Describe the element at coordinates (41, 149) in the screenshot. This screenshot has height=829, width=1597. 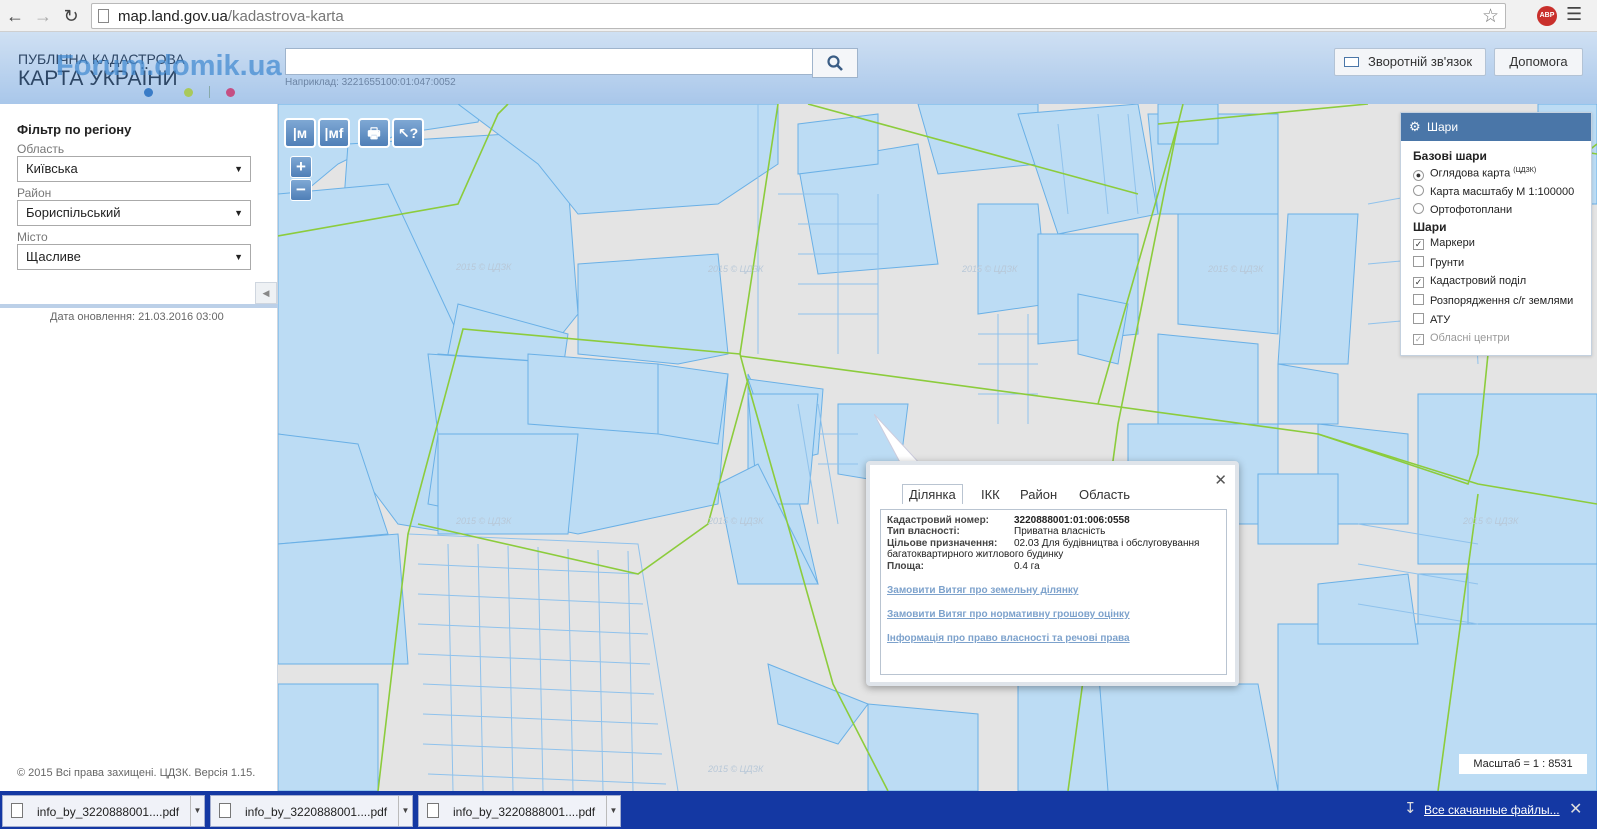
I see `oblast-label: Область` at that location.